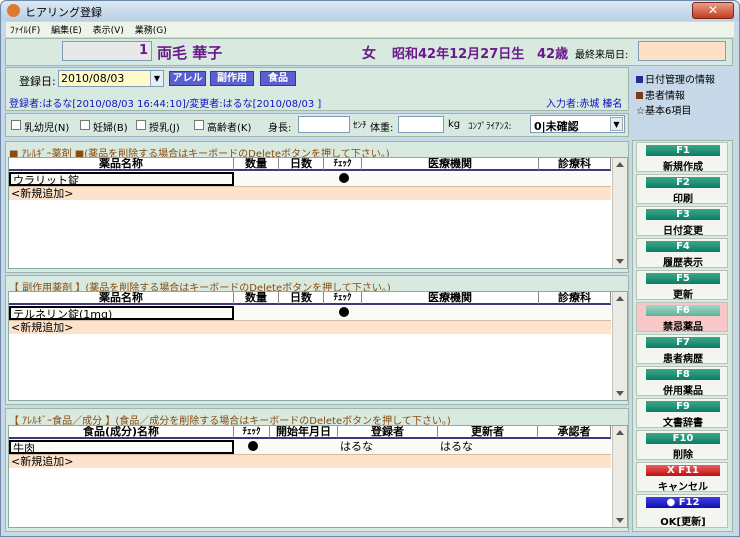 The width and height of the screenshot is (740, 537). I want to click on f10-key-label: F10, so click(683, 438).